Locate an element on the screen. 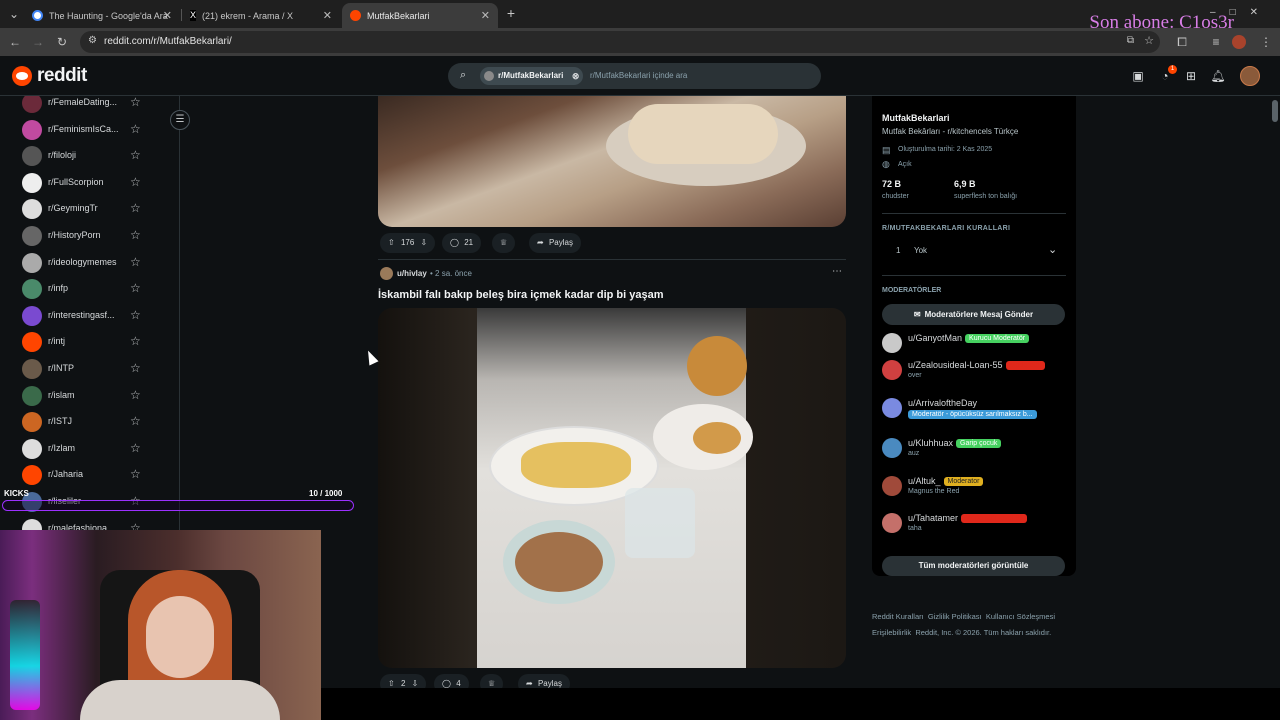  reload-icon: ↻ is located at coordinates (62, 42).